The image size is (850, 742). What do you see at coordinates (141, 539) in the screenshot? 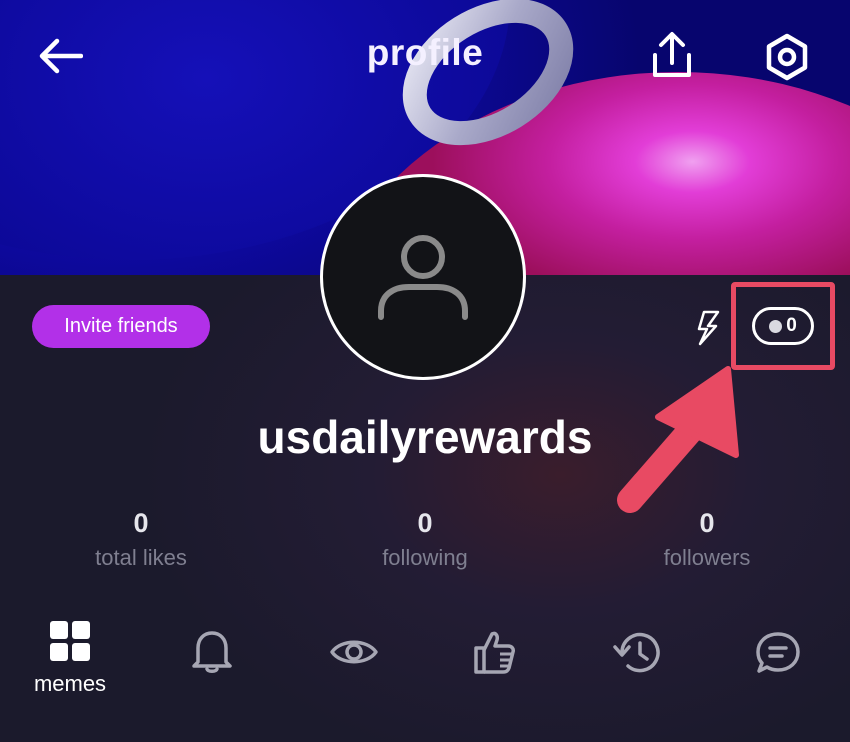
I see `stat-total-likes: 0 total likes` at bounding box center [141, 539].